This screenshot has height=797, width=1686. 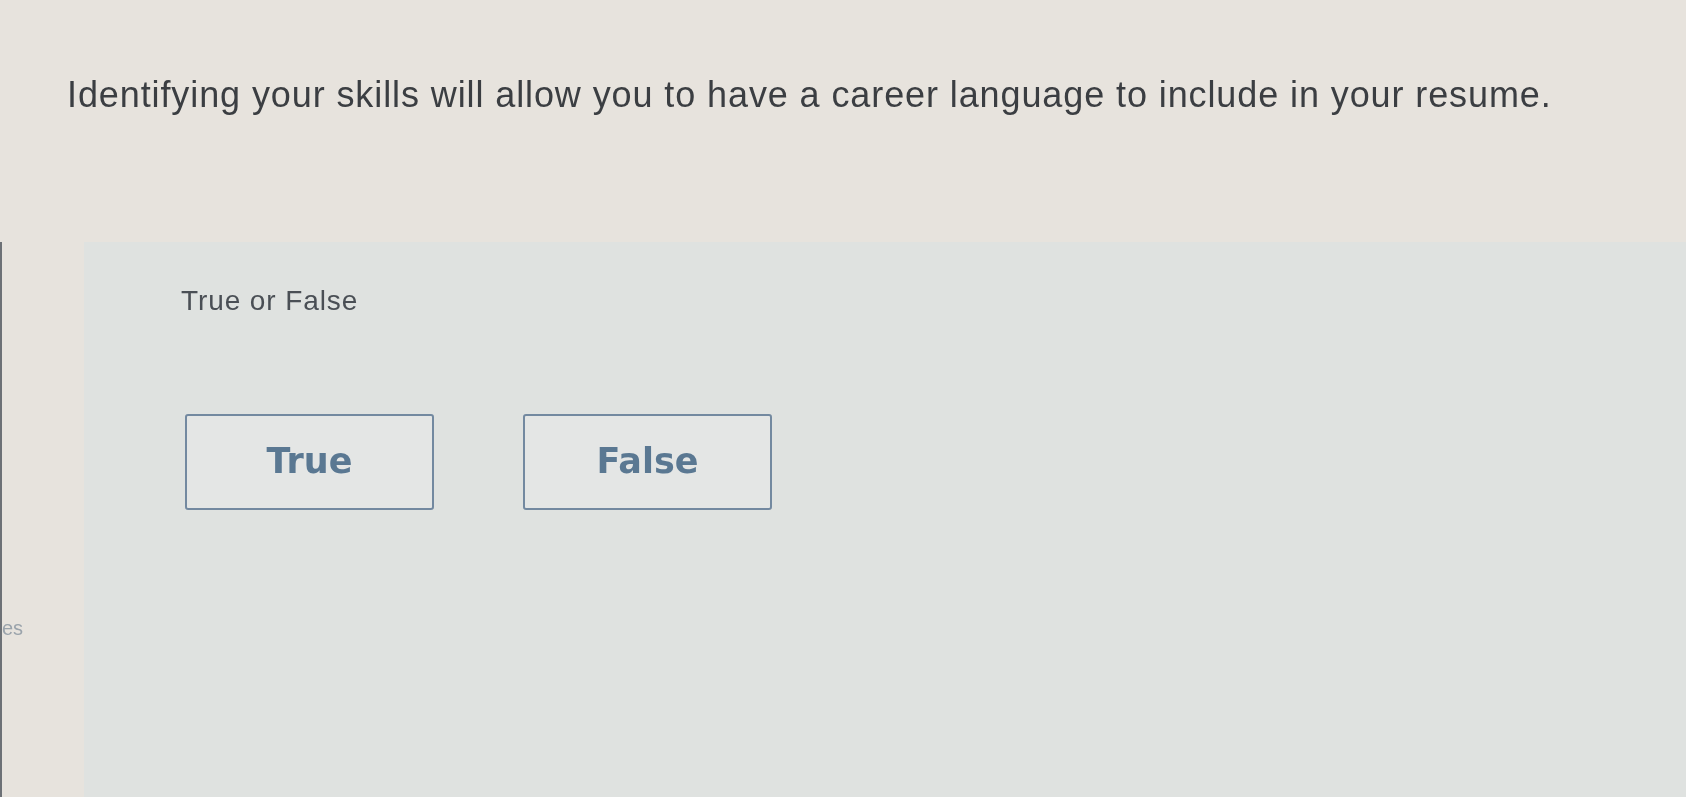 What do you see at coordinates (13, 628) in the screenshot?
I see `sidebar-text: es` at bounding box center [13, 628].